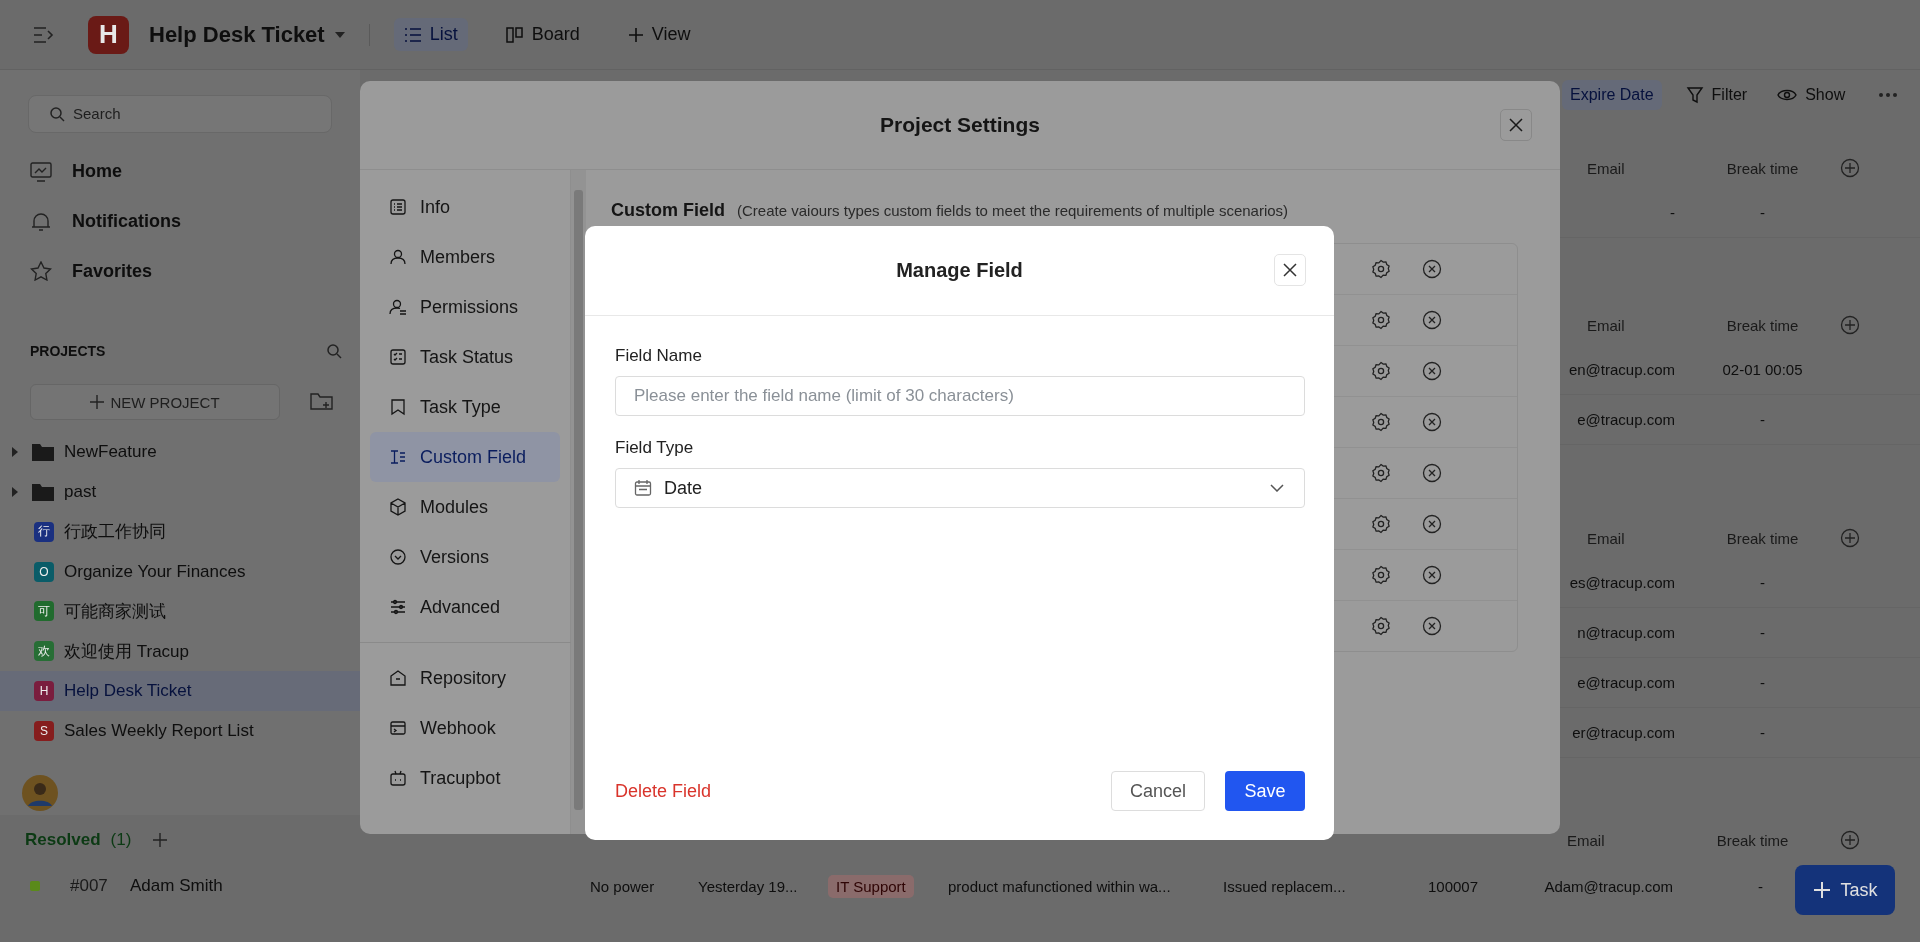 The width and height of the screenshot is (1920, 942). What do you see at coordinates (1622, 582) in the screenshot?
I see `email-cell-text: es@tracup.com` at bounding box center [1622, 582].